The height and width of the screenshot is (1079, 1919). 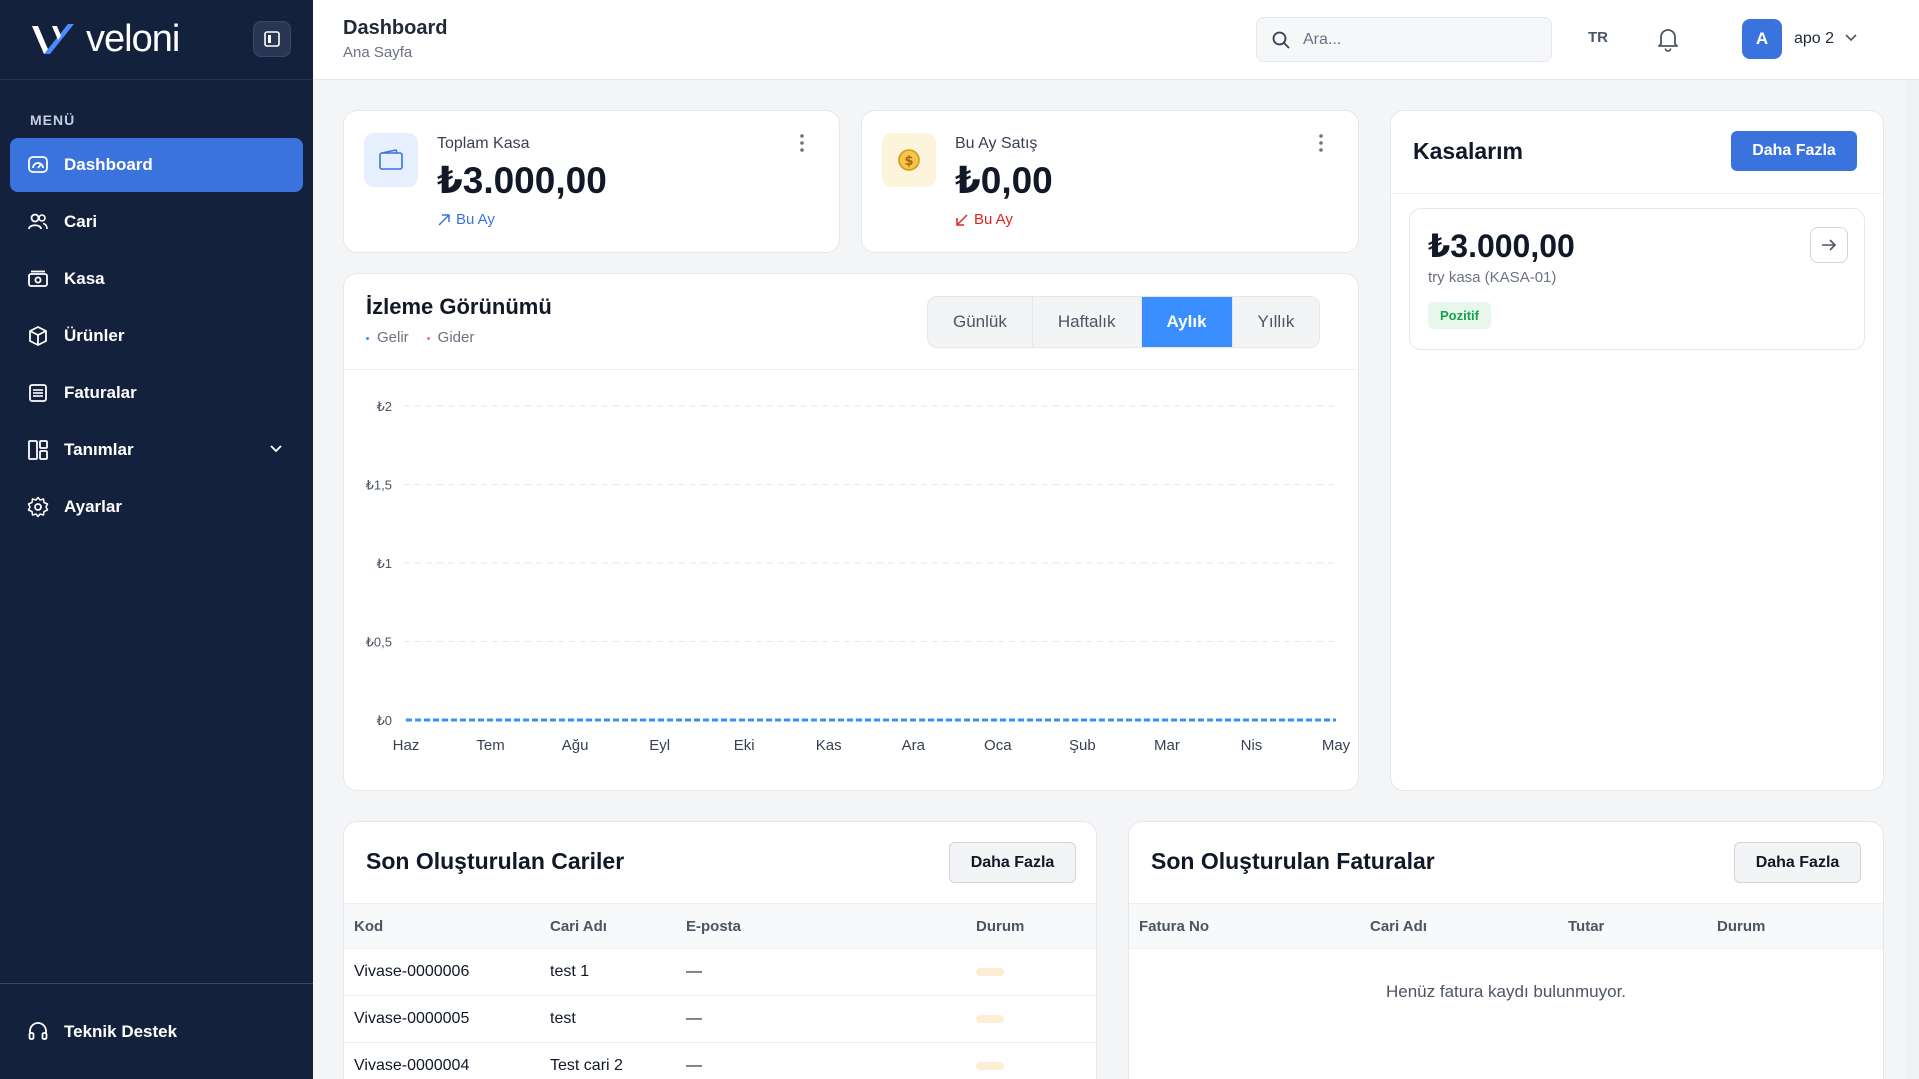 What do you see at coordinates (1492, 277) in the screenshot?
I see `kasa-name: try kasa (KASA-01)` at bounding box center [1492, 277].